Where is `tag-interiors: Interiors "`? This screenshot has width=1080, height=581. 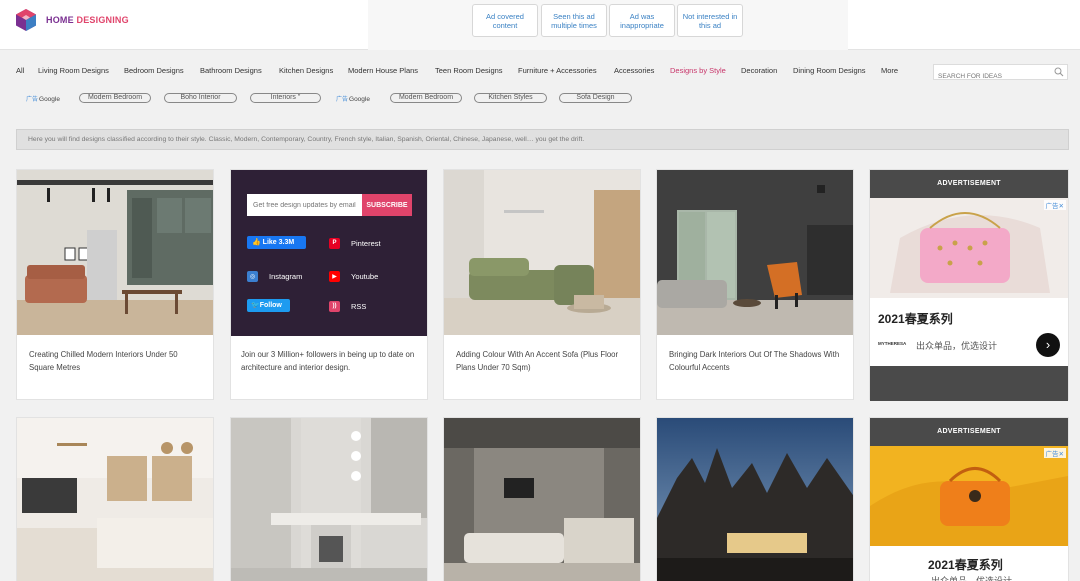 tag-interiors: Interiors " is located at coordinates (285, 98).